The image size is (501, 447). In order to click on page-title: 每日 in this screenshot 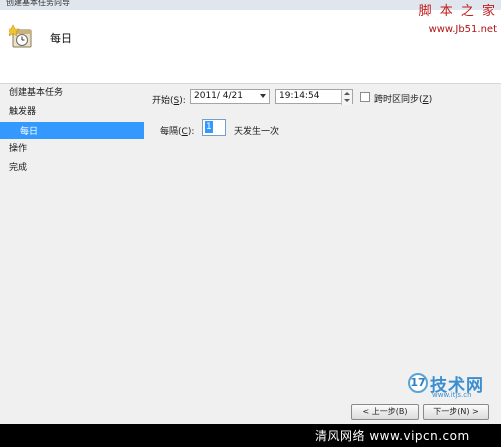, I will do `click(61, 38)`.